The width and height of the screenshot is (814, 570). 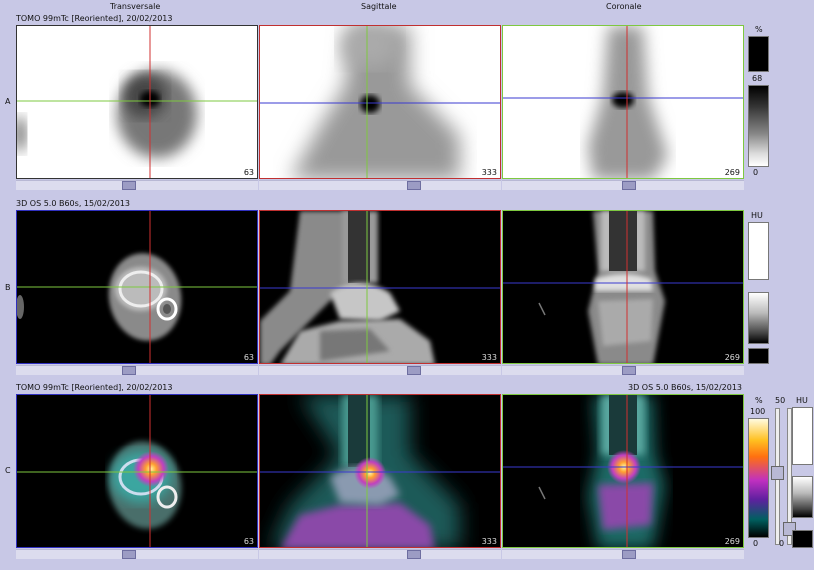 What do you see at coordinates (777, 473) in the screenshot?
I see `blend-slider-thumb` at bounding box center [777, 473].